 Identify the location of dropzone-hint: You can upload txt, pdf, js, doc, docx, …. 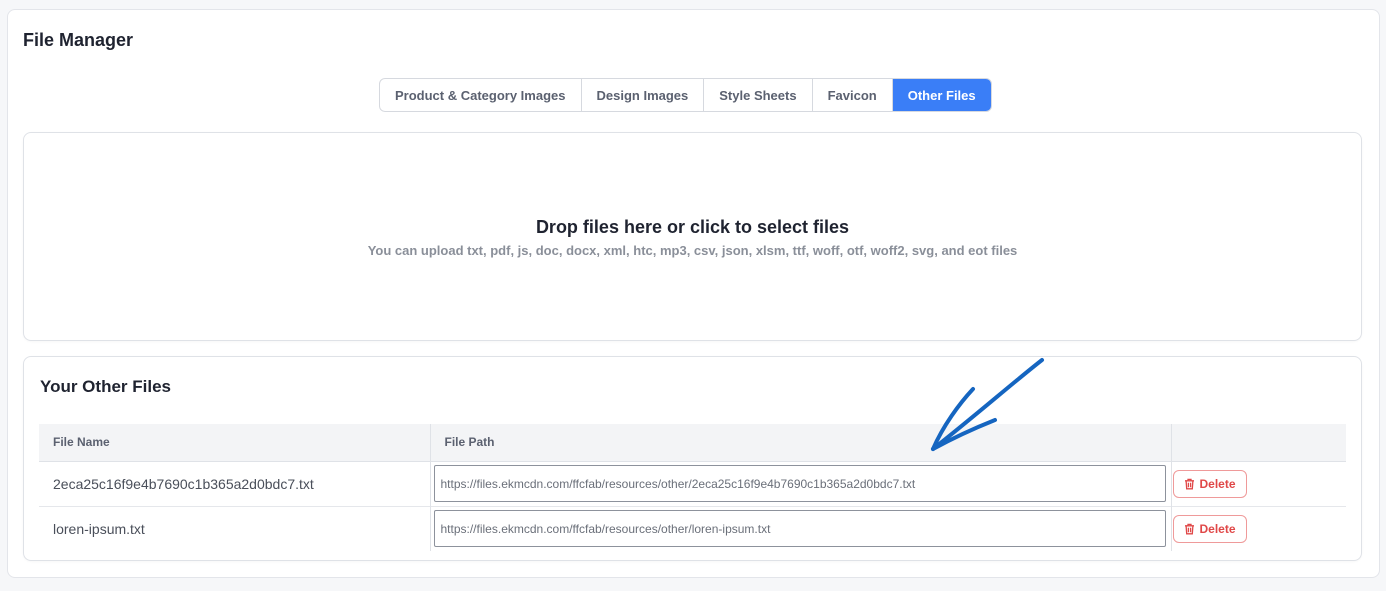
(692, 250).